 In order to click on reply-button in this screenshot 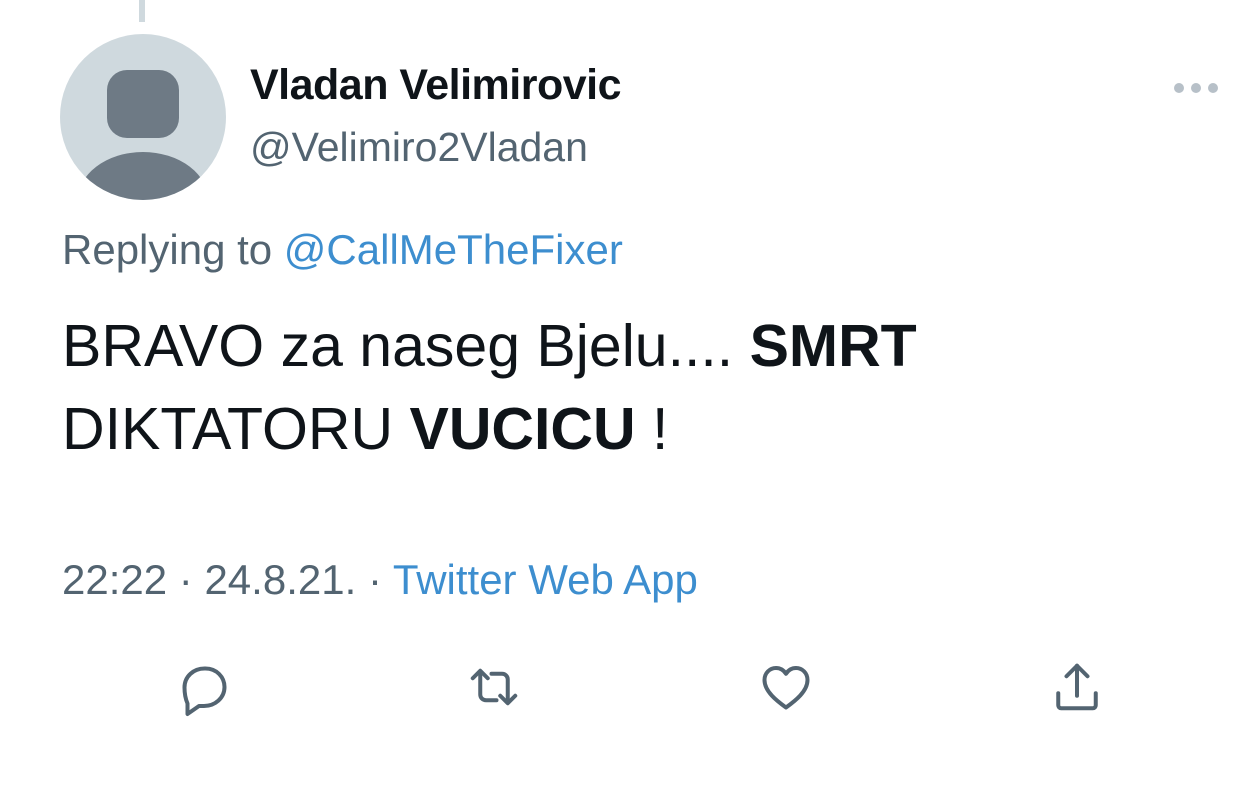, I will do `click(204, 687)`.